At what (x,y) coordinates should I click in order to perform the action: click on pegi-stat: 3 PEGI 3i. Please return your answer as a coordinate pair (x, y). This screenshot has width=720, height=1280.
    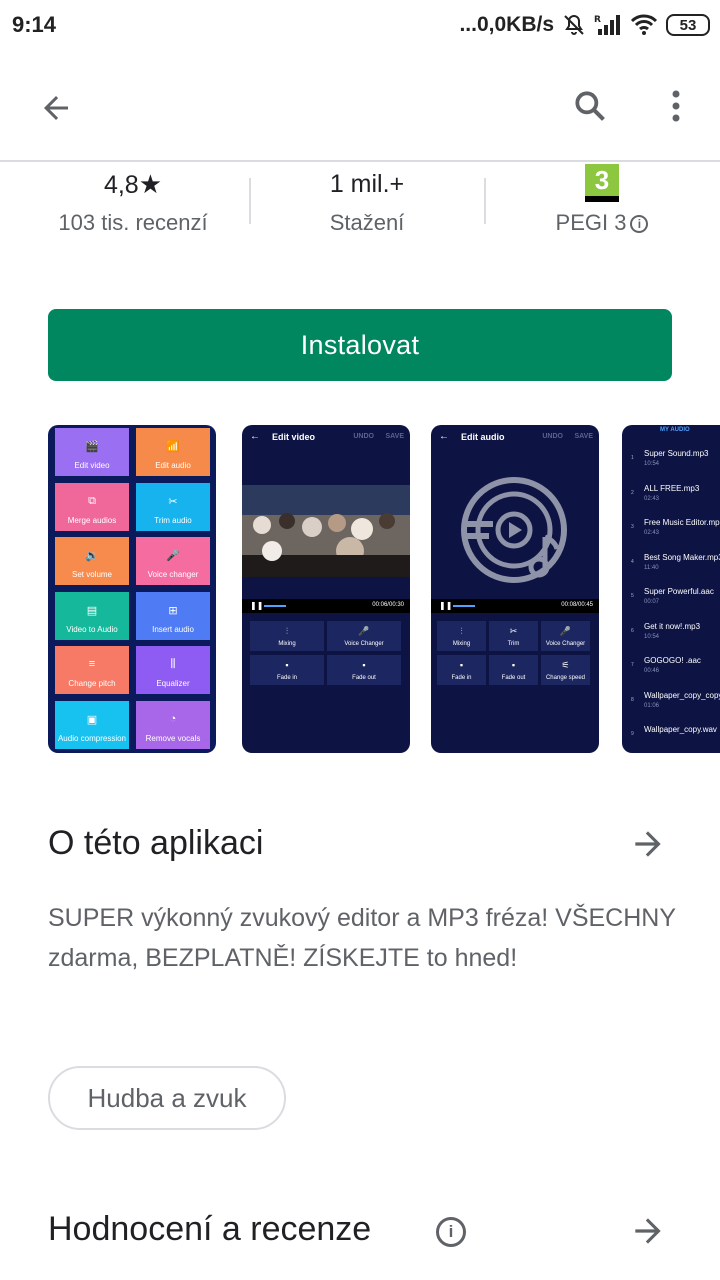
    Looking at the image, I should click on (601, 201).